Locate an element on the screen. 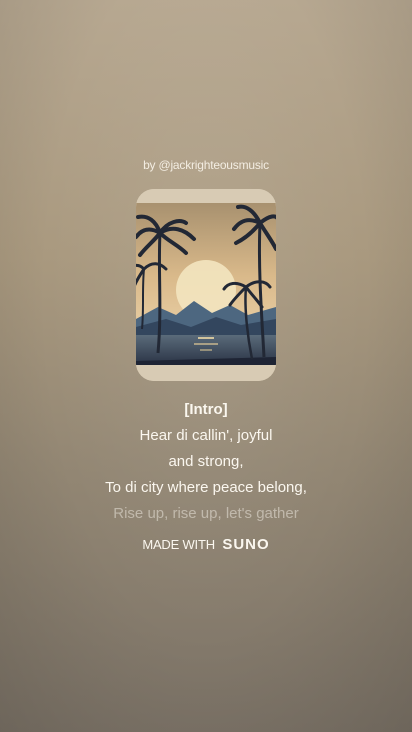  suno-logo: SUNO is located at coordinates (246, 544).